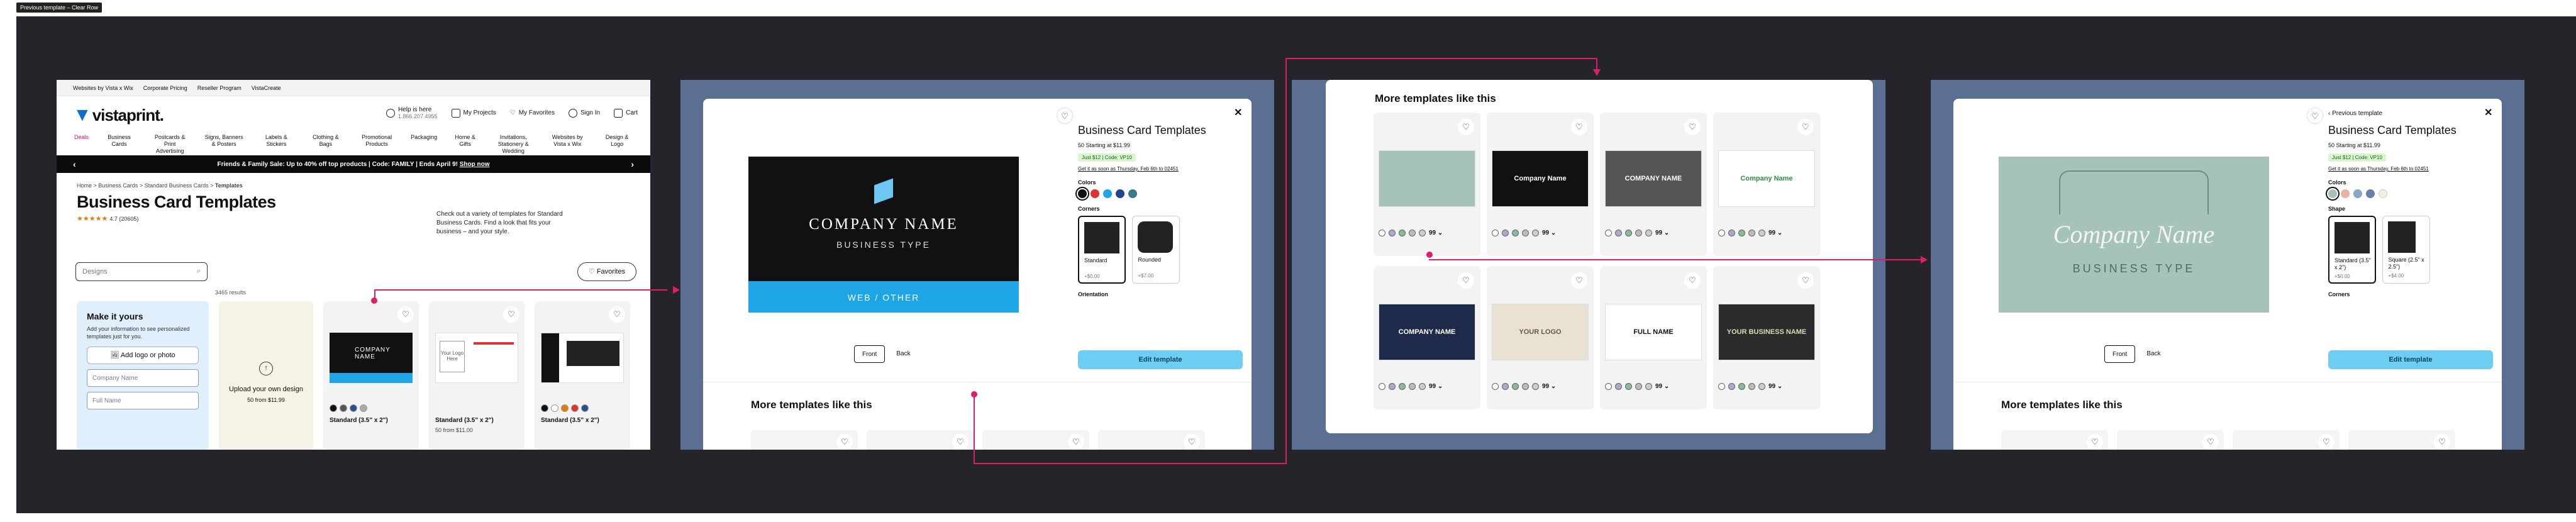  I want to click on top-link: Websites by Vista x Wix, so click(103, 88).